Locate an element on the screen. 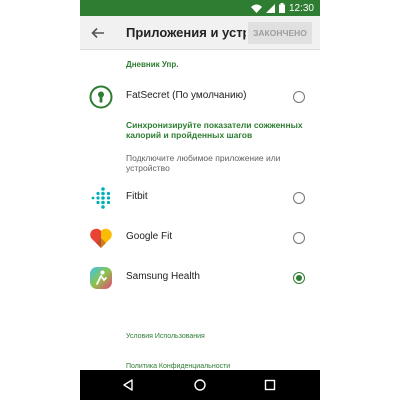  option-fatsecret: FatSecret (По умолчанию) is located at coordinates (200, 97).